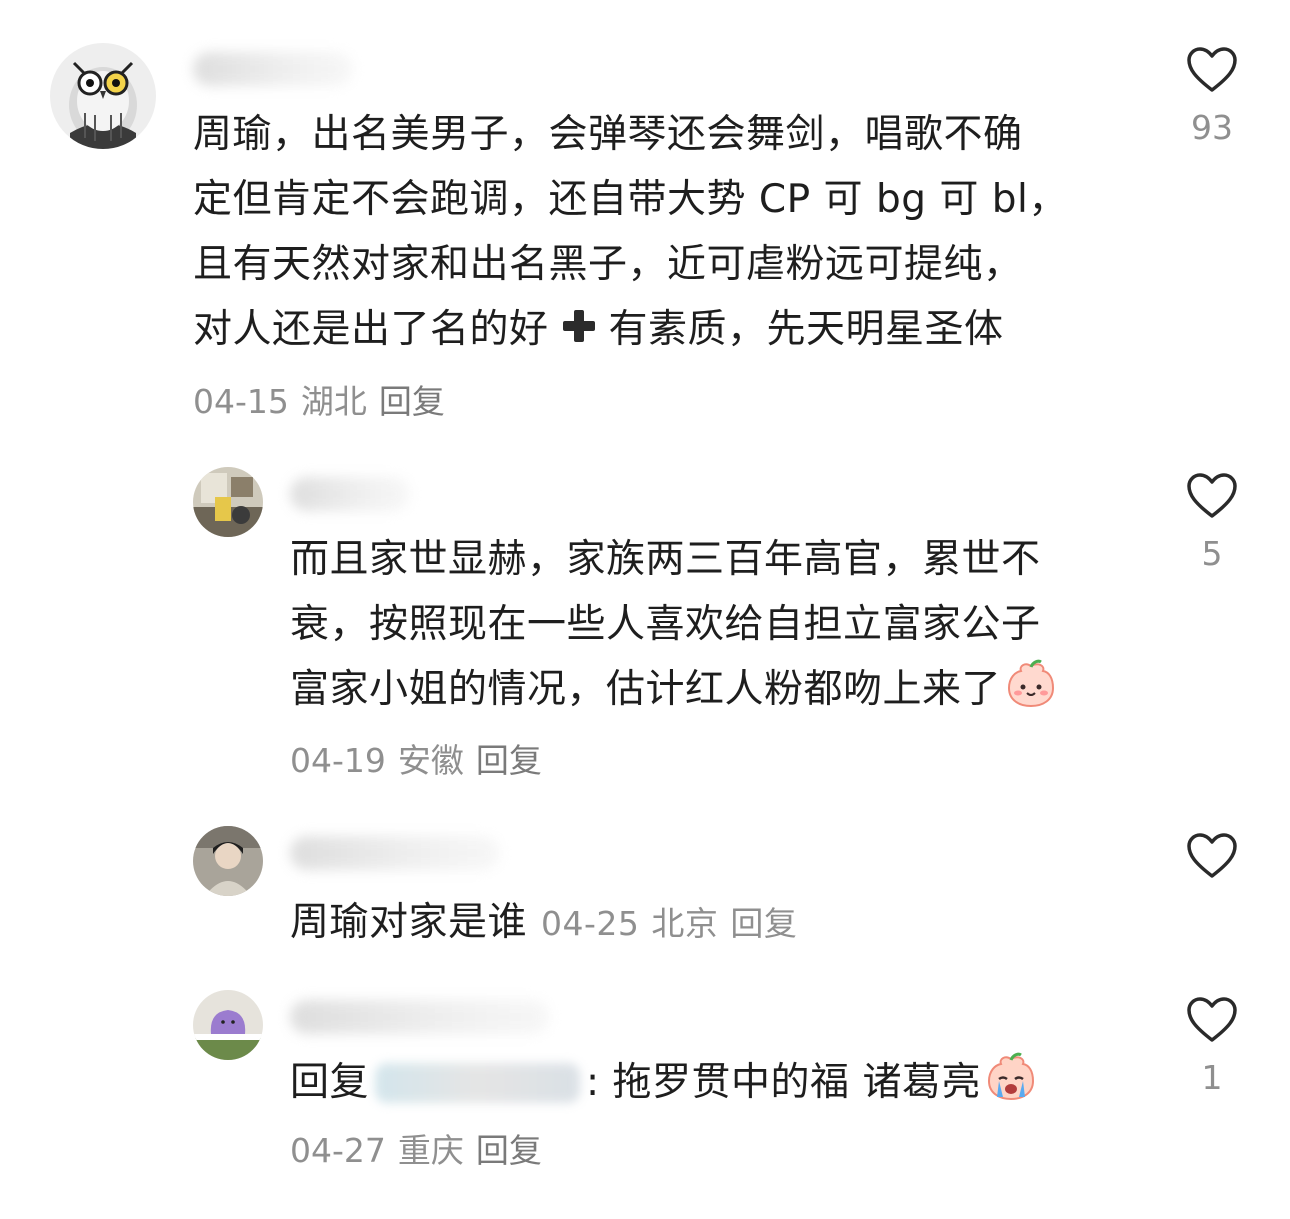  I want to click on body-line-with-emoji: 富家小姐的情况，估计红人粉都吻上来了, so click(673, 693).